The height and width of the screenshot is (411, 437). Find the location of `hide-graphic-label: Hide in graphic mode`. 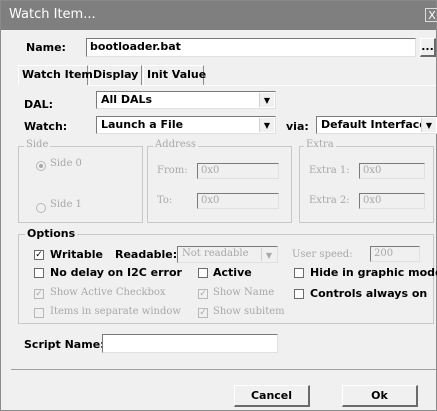

hide-graphic-label: Hide in graphic mode is located at coordinates (373, 272).